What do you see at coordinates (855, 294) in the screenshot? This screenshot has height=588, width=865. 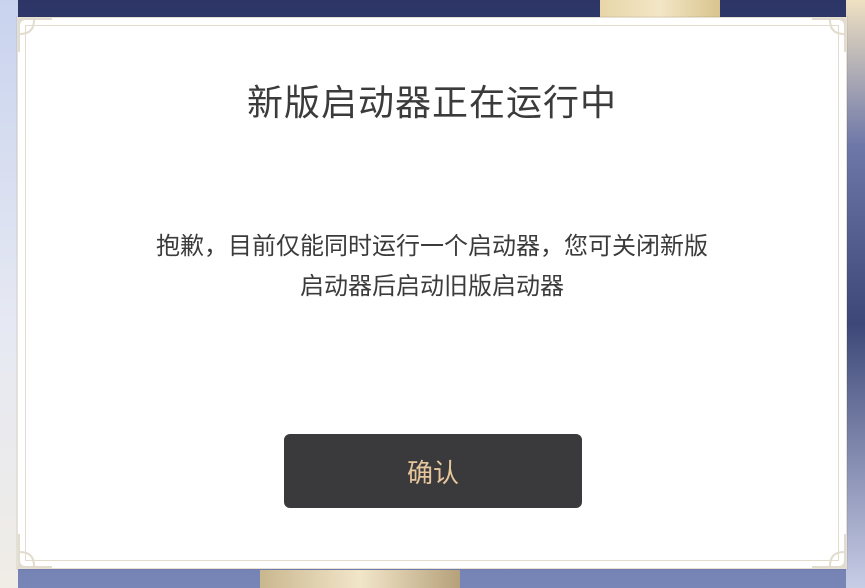 I see `background-right-art` at bounding box center [855, 294].